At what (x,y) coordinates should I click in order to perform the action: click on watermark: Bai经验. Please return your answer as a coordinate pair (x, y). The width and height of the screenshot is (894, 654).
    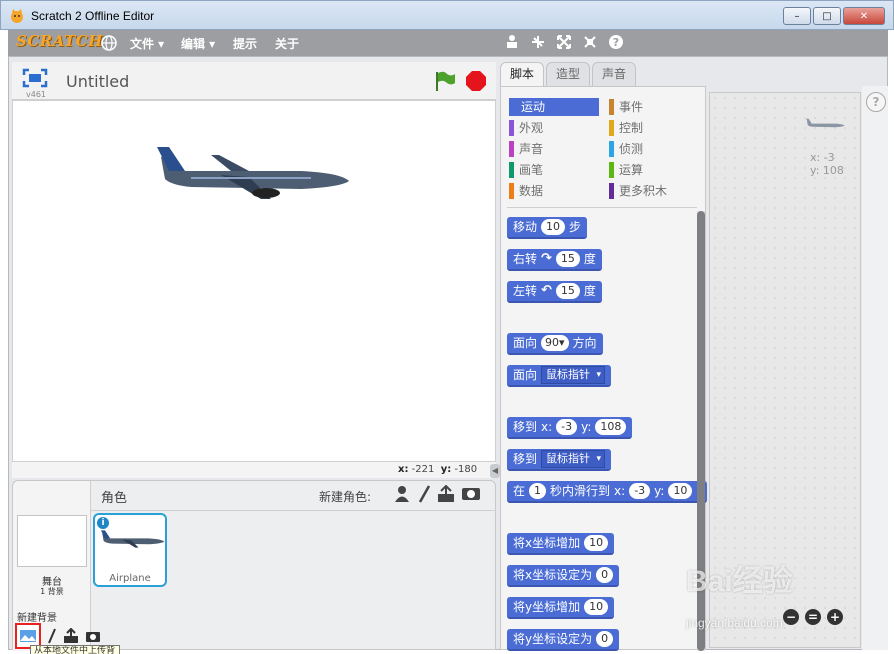
    Looking at the image, I should click on (739, 581).